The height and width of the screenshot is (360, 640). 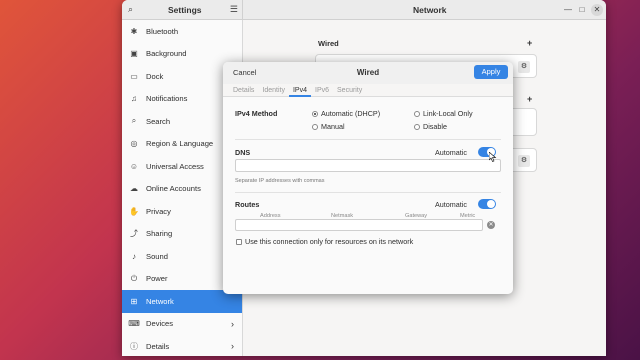 I want to click on radio-label: Link-Local Only, so click(x=448, y=113).